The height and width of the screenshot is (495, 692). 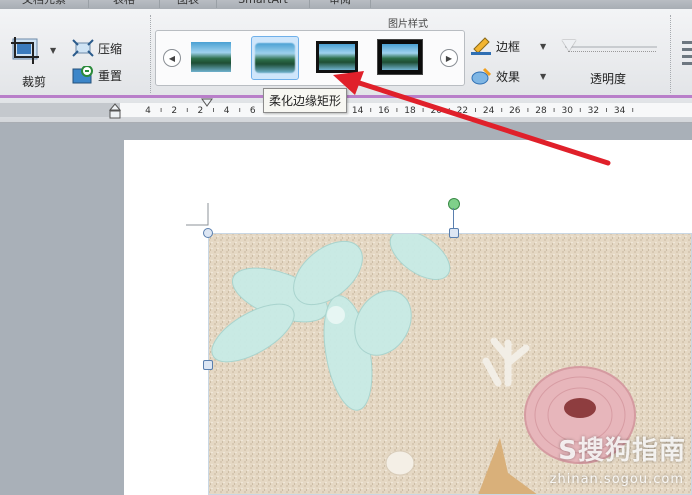 What do you see at coordinates (115, 110) in the screenshot?
I see `left-indent-marker` at bounding box center [115, 110].